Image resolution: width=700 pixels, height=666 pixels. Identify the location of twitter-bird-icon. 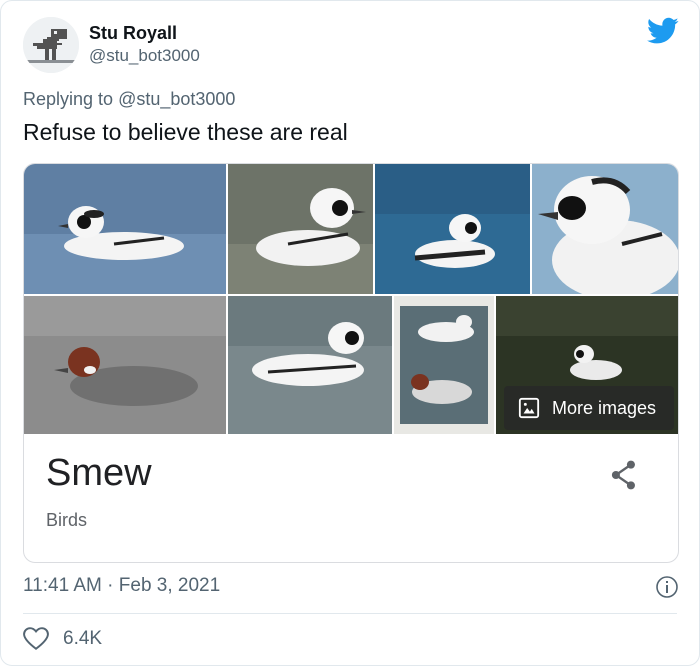
(663, 31).